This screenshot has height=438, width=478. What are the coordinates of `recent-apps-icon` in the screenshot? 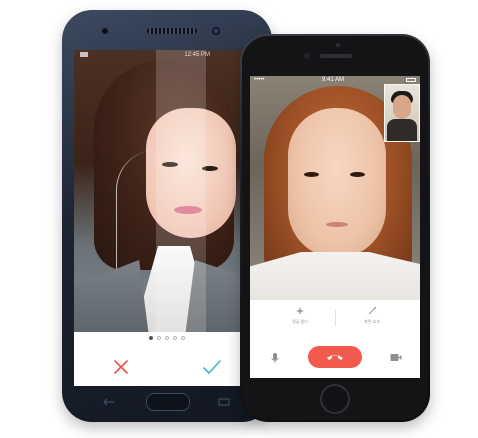 It's located at (224, 402).